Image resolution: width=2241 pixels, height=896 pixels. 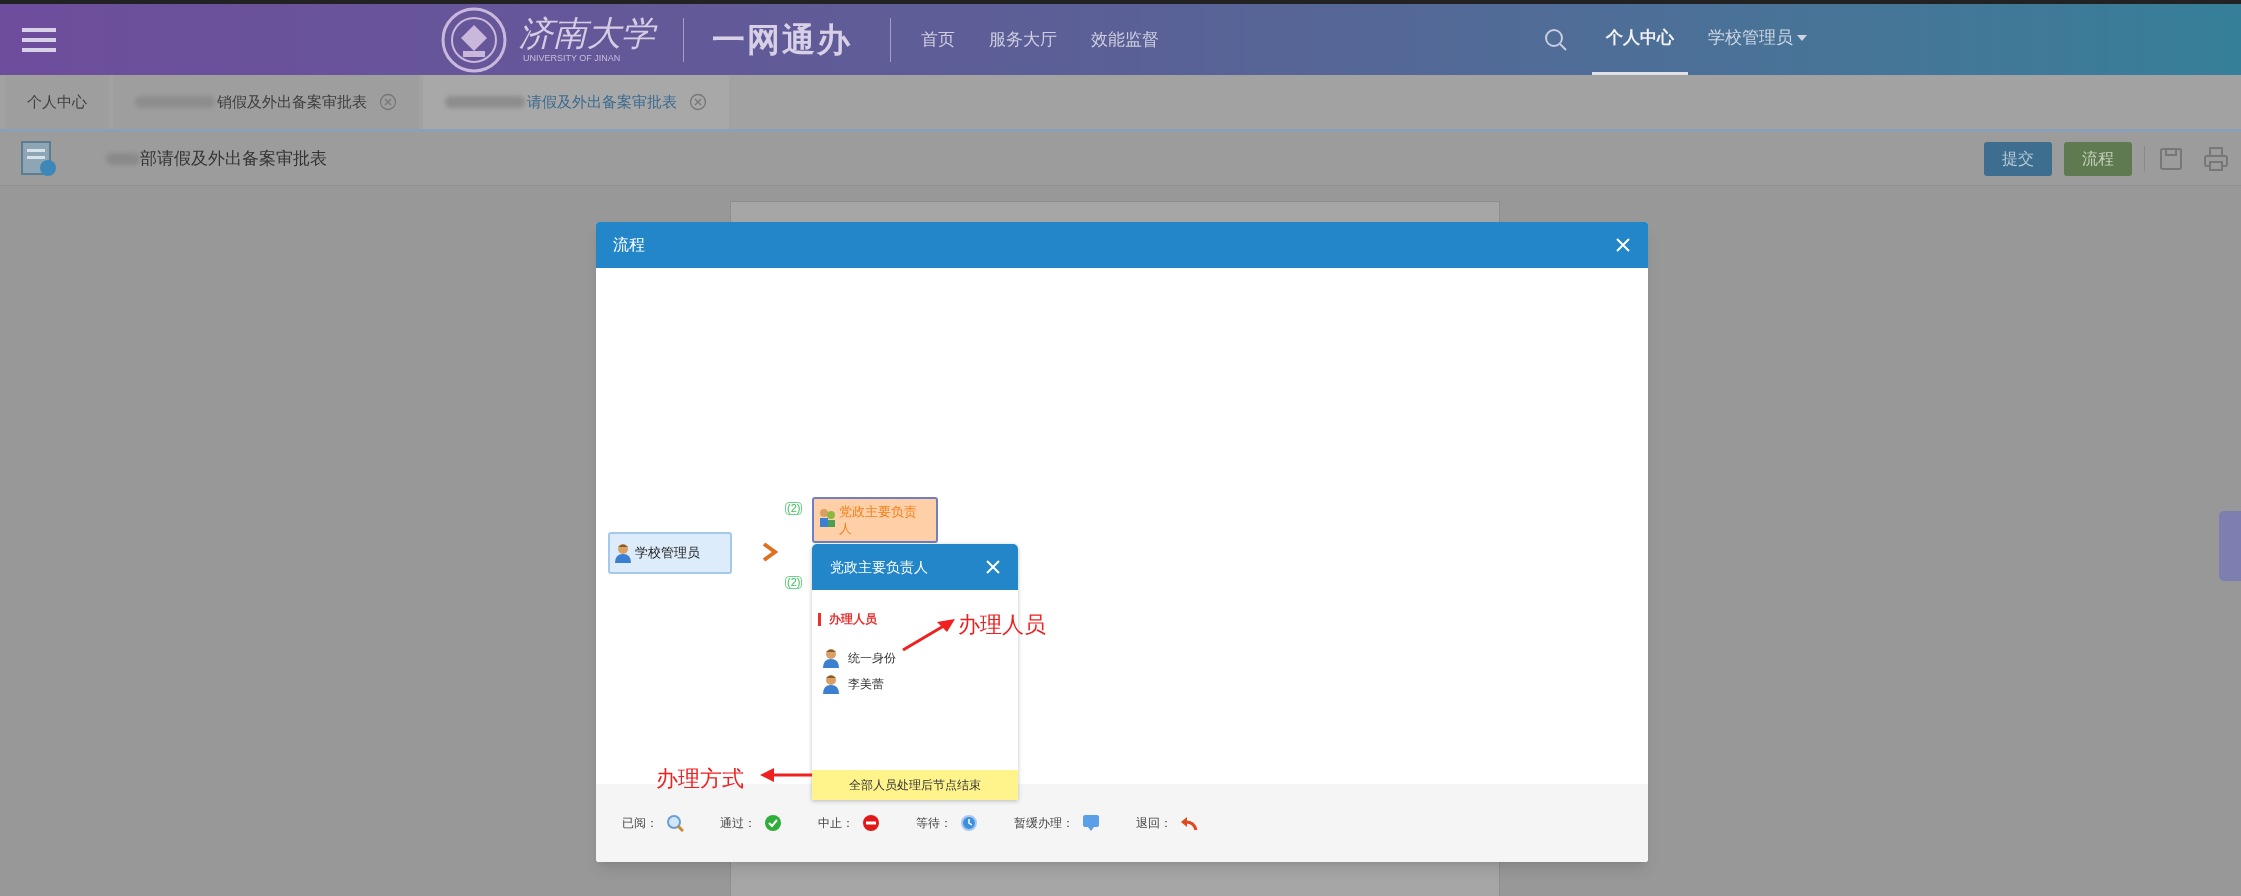 I want to click on popup-title: 党政主要负责人, so click(x=879, y=567).